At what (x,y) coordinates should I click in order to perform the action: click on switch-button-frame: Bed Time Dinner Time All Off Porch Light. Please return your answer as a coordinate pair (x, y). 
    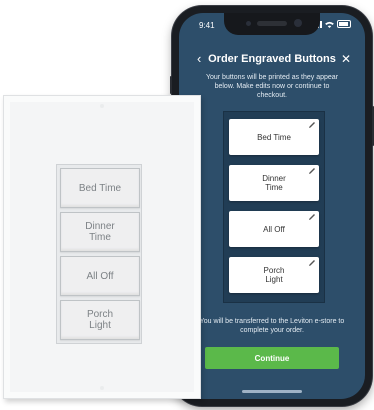
    Looking at the image, I should click on (99, 254).